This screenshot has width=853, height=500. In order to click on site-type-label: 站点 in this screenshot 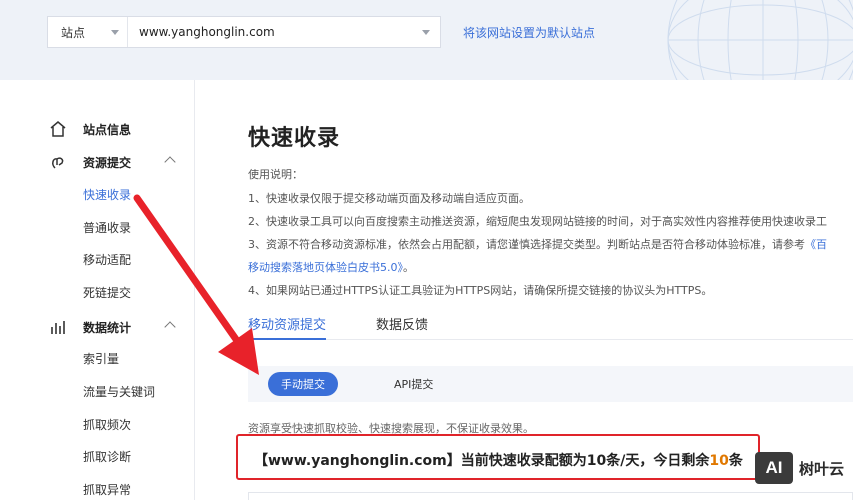, I will do `click(73, 32)`.